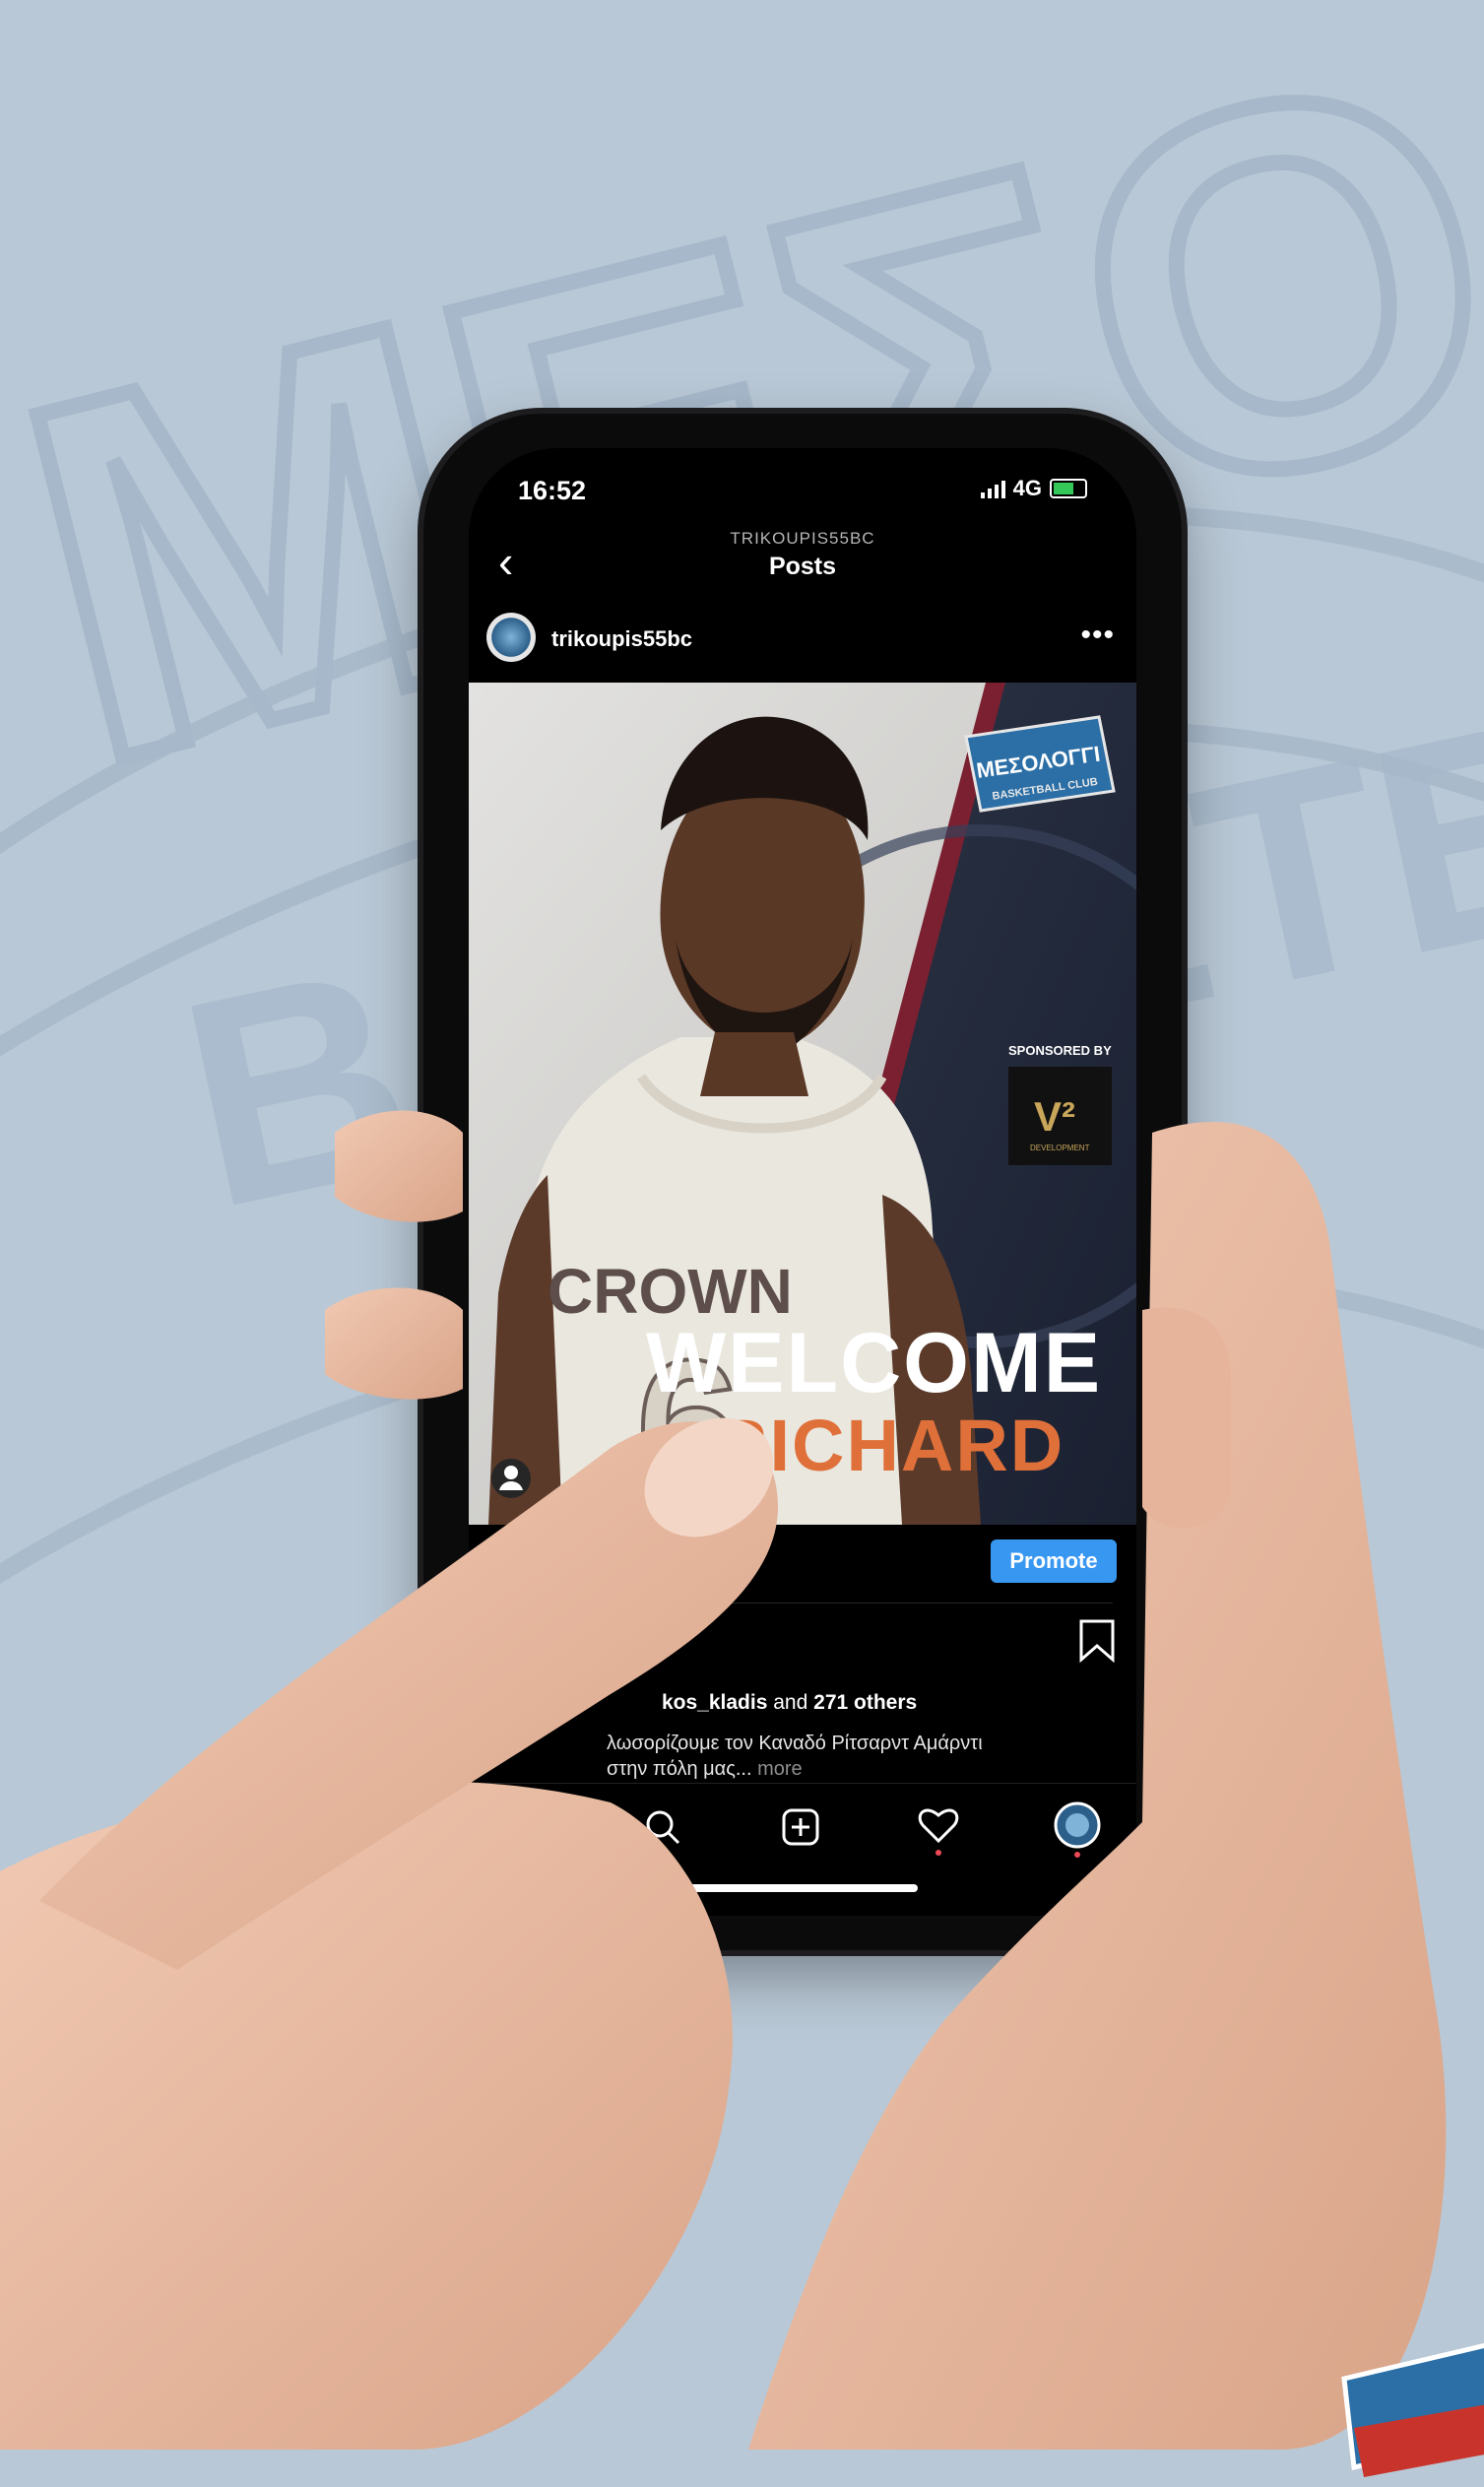 The height and width of the screenshot is (2487, 1484). I want to click on new-post-icon, so click(800, 1827).